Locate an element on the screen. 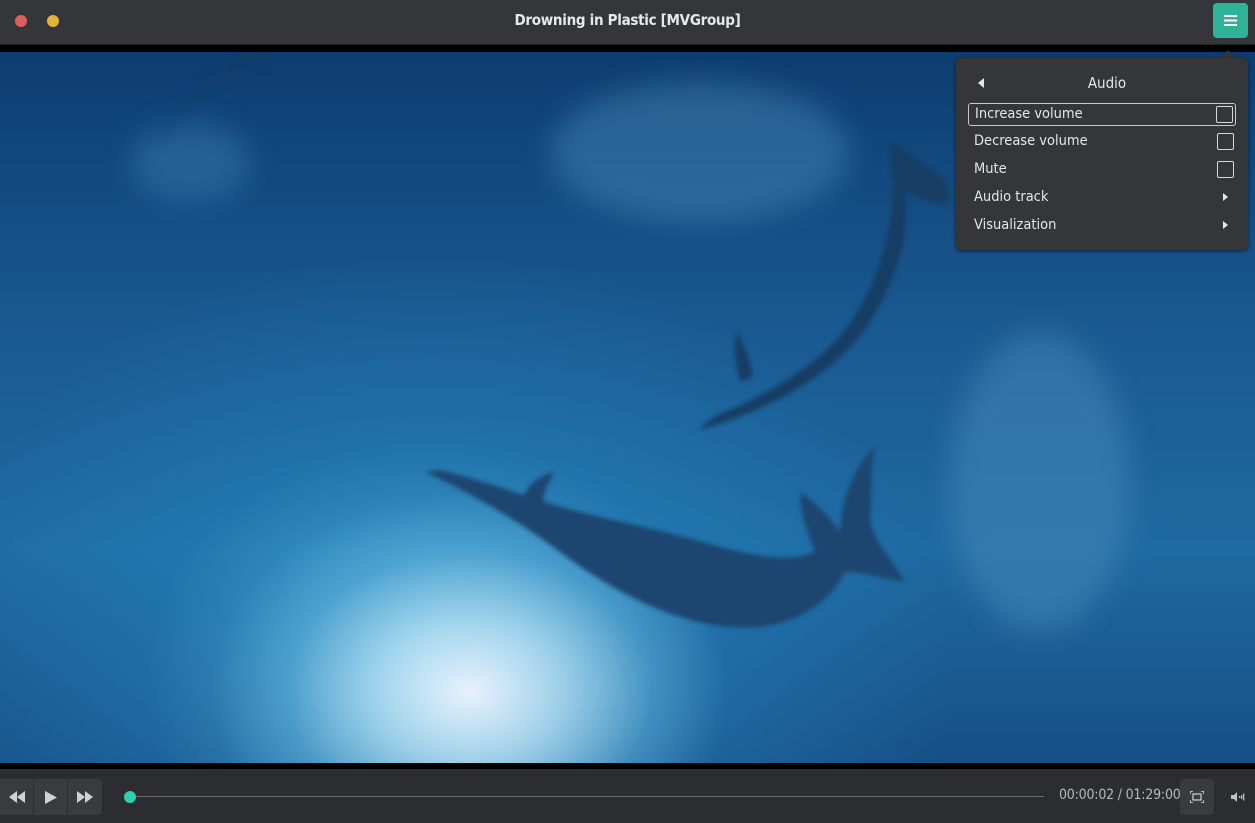 The width and height of the screenshot is (1255, 823). hamburger-icon is located at coordinates (1230, 20).